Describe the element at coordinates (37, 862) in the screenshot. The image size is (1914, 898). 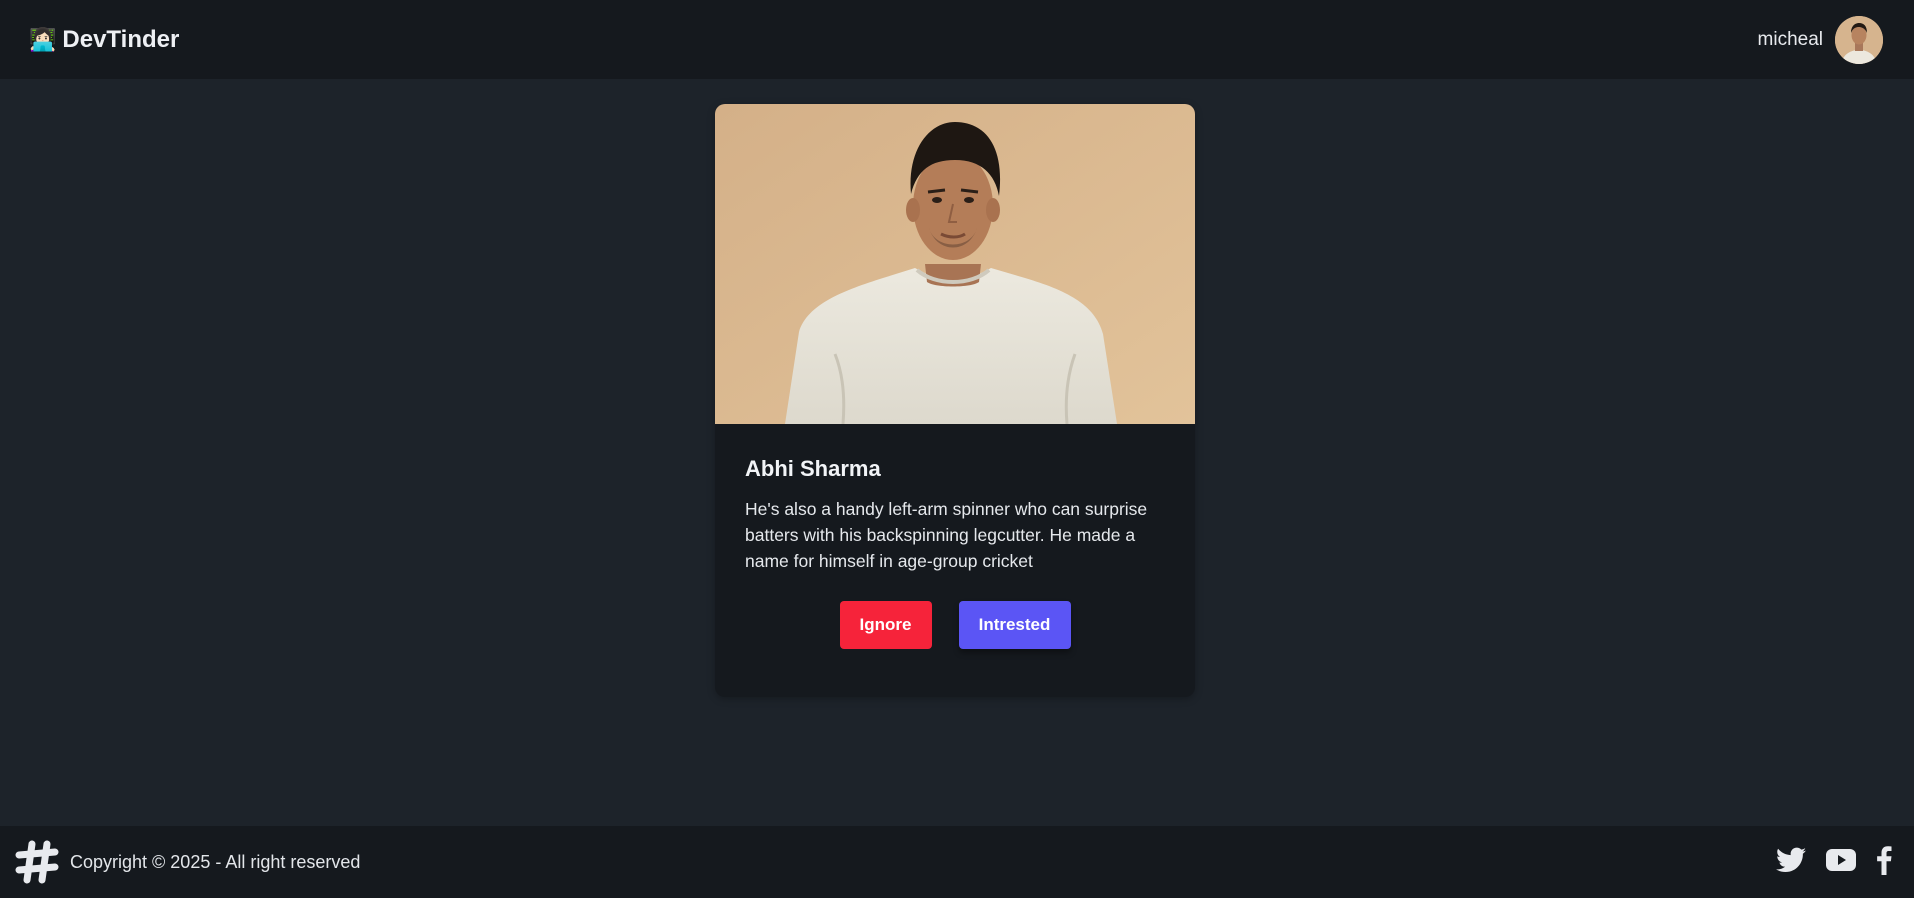
I see `hashtag-logo-icon` at that location.